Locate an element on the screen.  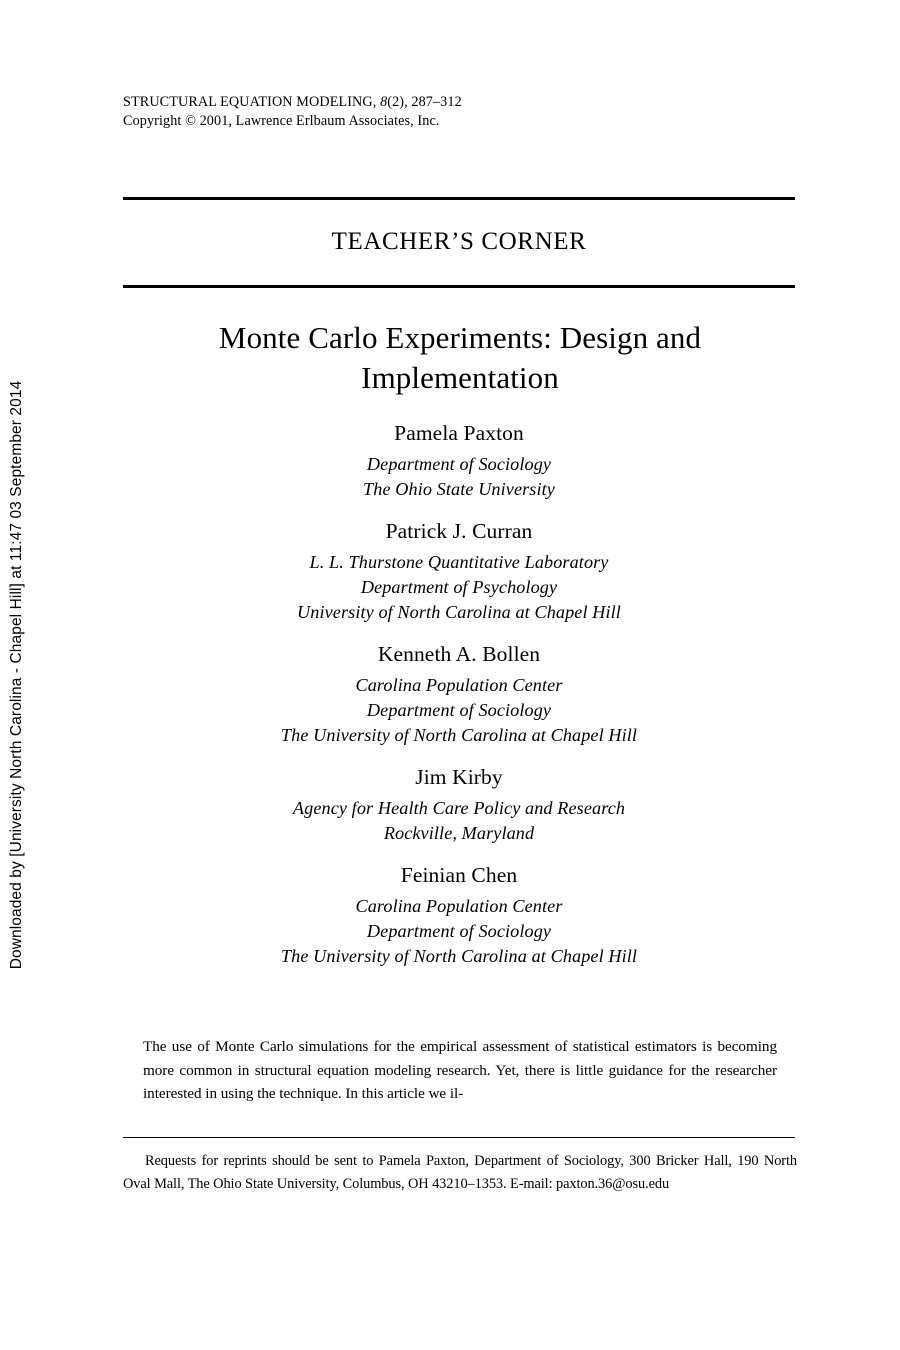
author-name: Feinian Chen is located at coordinates (459, 875).